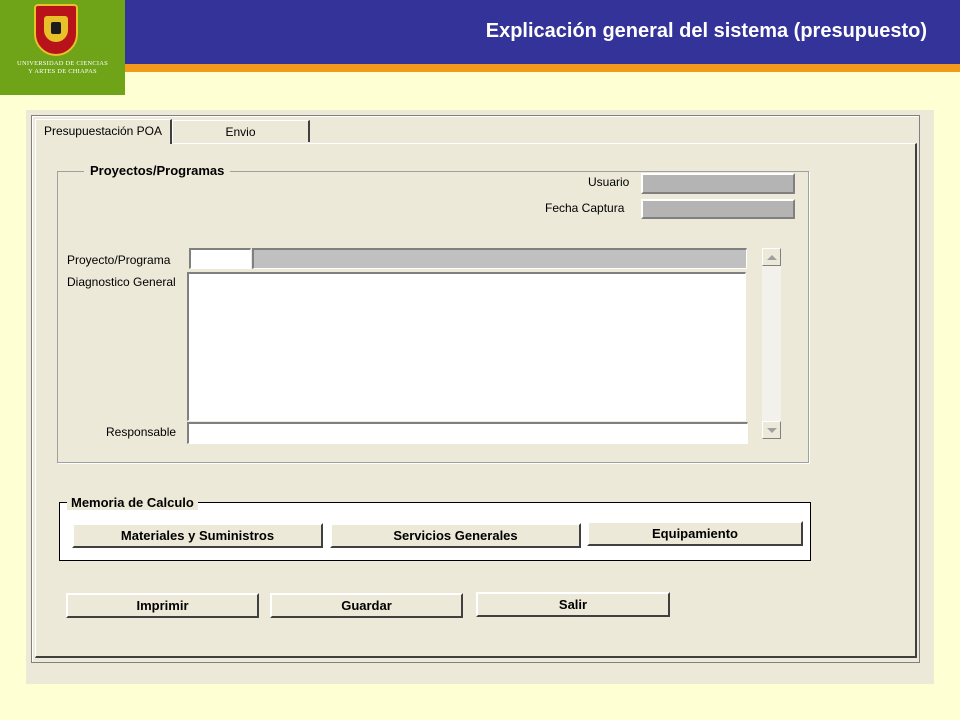 The image size is (960, 720). I want to click on imprimir-button: Imprimir, so click(162, 605).